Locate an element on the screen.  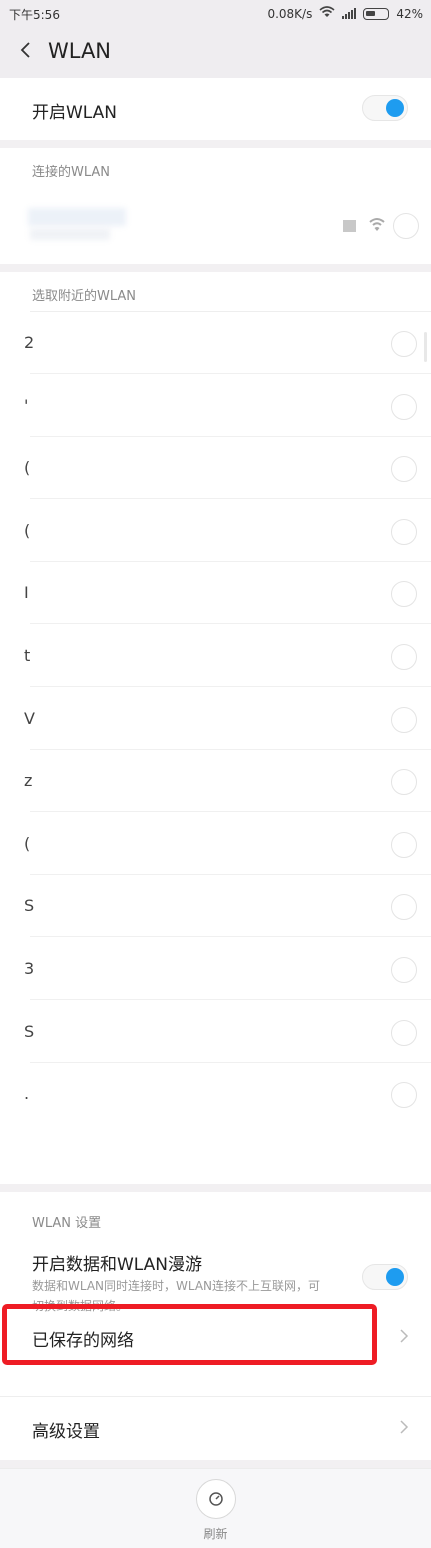
status-bar: 下午5:56 0.08K/s 42% is located at coordinates (215, 14).